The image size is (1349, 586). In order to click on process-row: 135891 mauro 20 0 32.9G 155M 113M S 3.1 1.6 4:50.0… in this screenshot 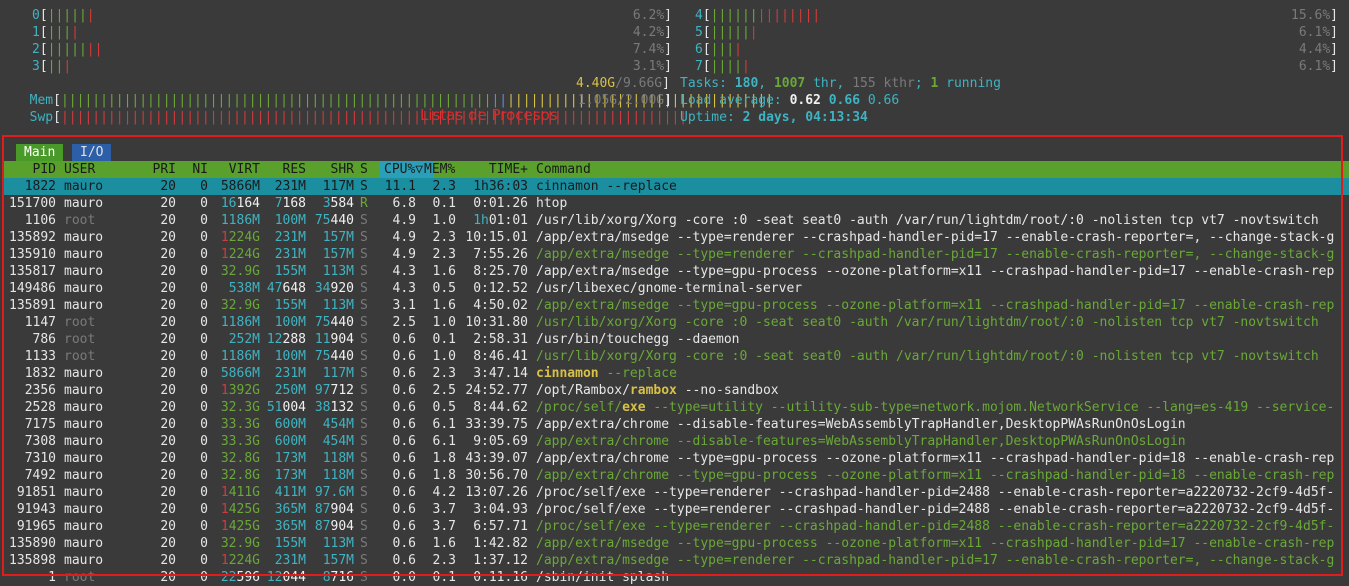, I will do `click(676, 305)`.